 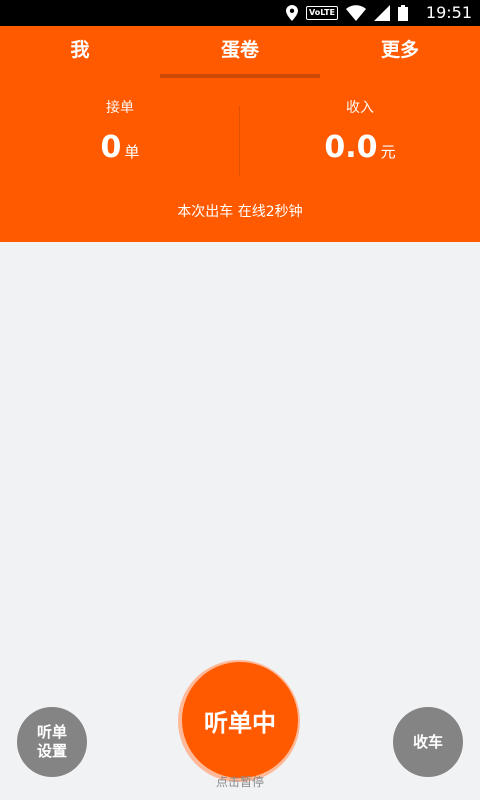 I want to click on wifi-icon, so click(x=356, y=13).